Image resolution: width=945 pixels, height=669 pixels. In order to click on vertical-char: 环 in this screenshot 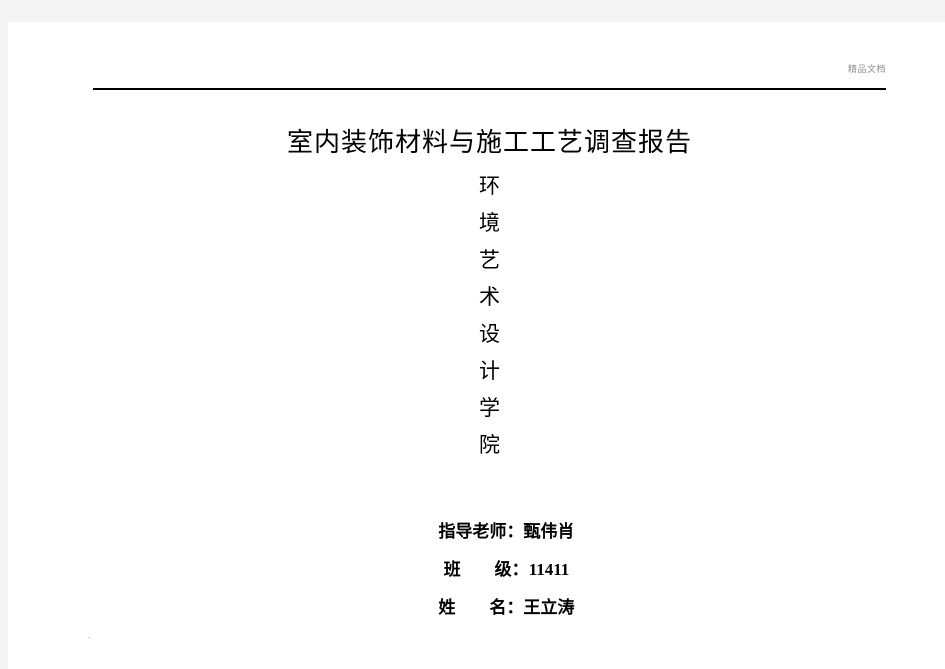, I will do `click(489, 186)`.